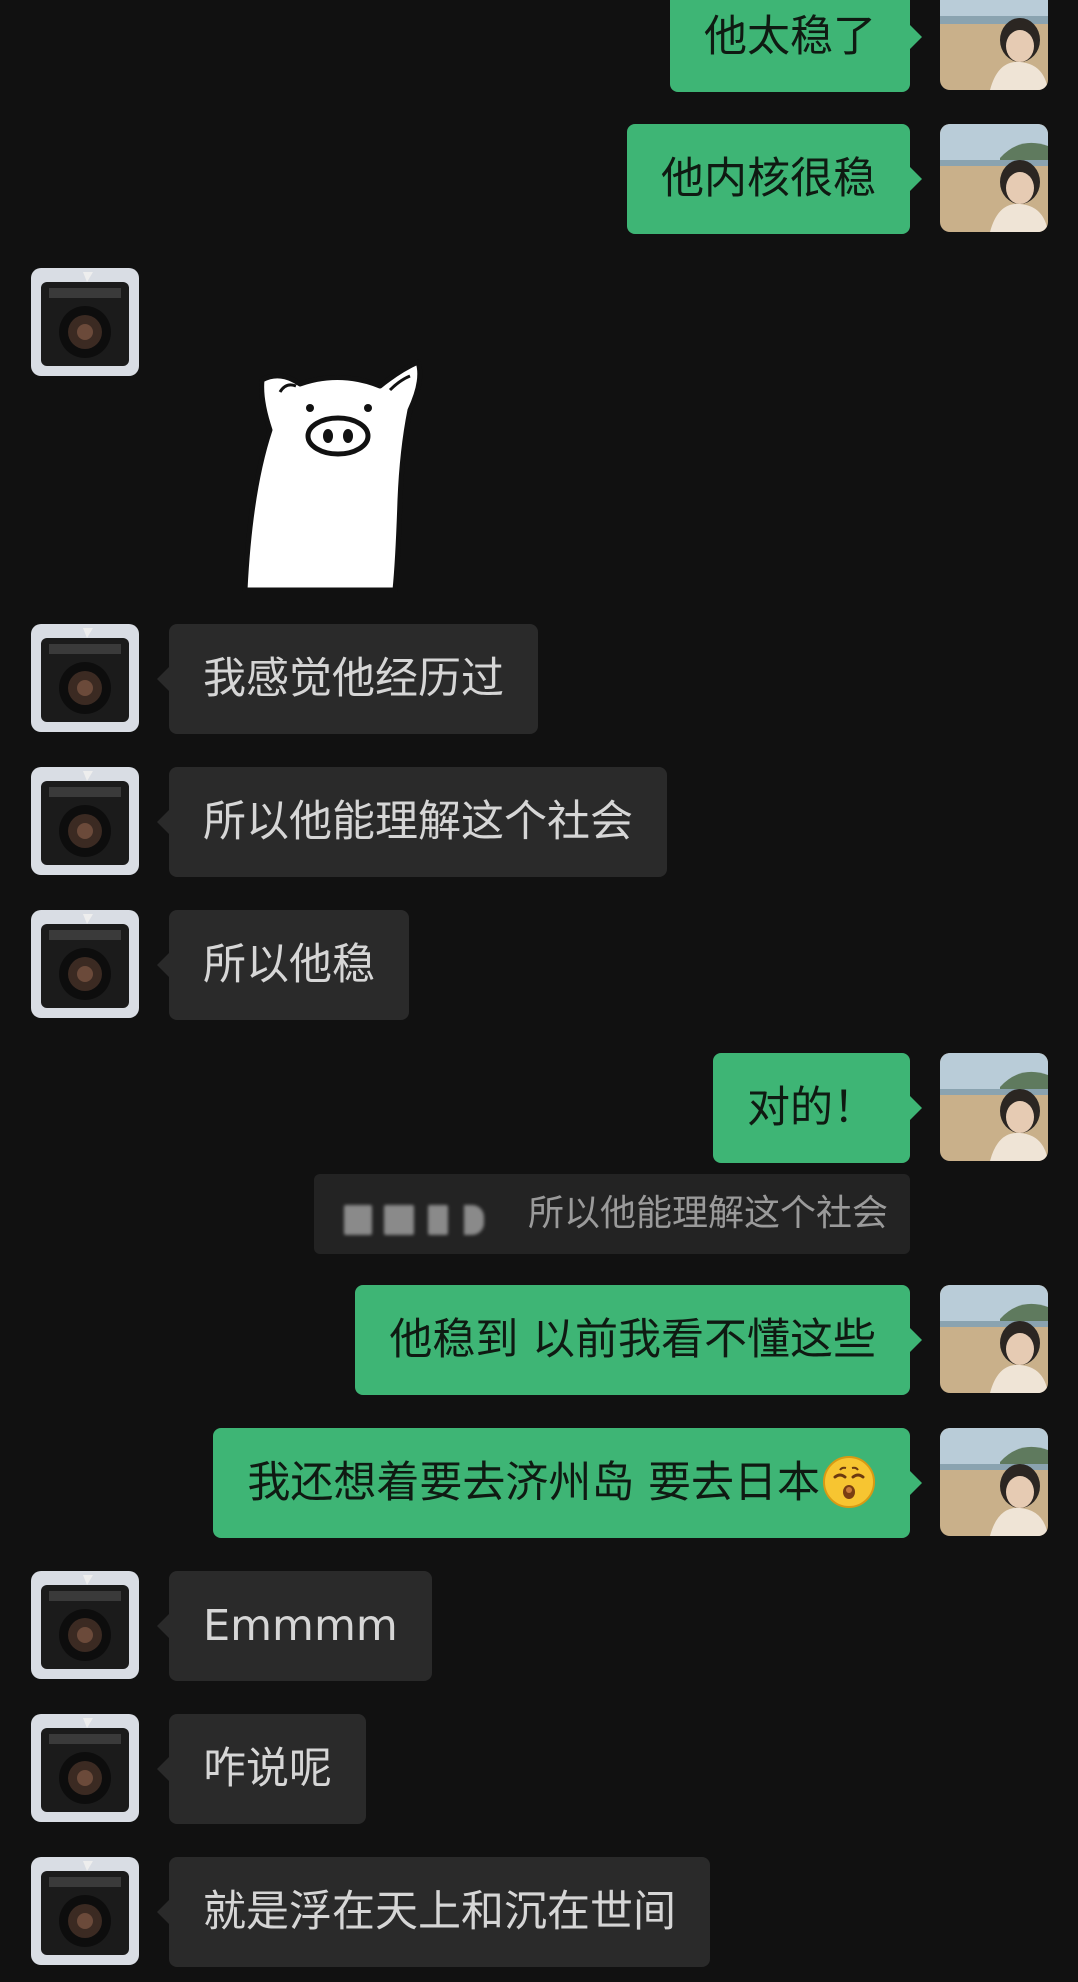 This screenshot has height=1982, width=1078. I want to click on message-bubble-outgoing: 他内核很稳, so click(774, 179).